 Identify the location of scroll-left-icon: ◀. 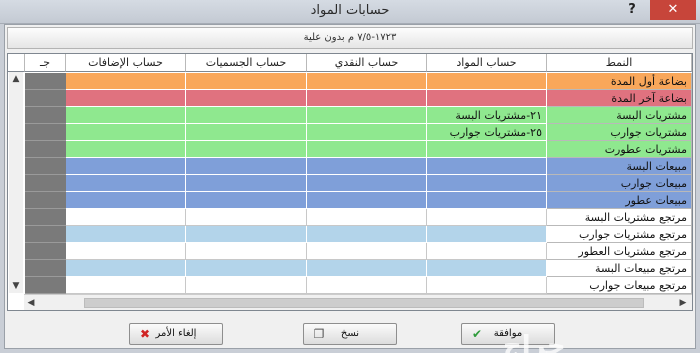
(31, 303).